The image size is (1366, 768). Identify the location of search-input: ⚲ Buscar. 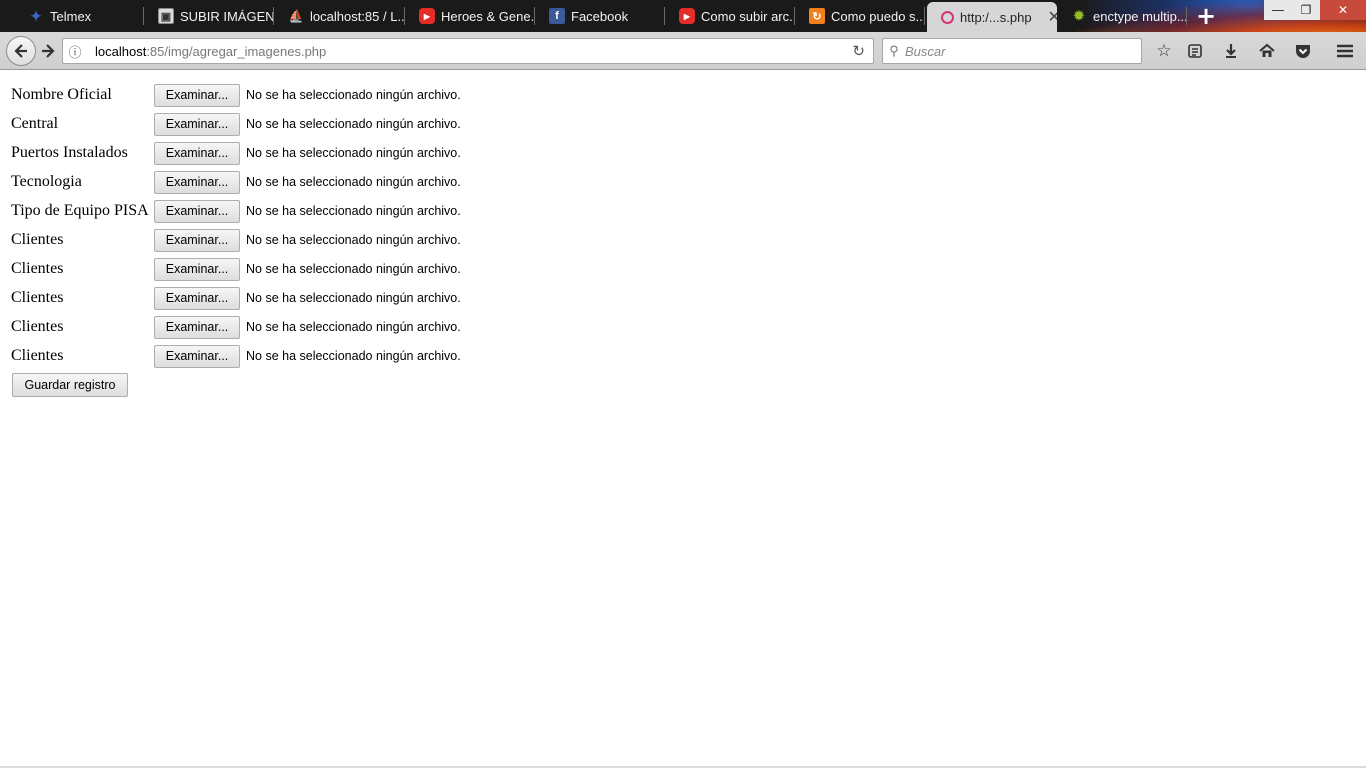
(1012, 51).